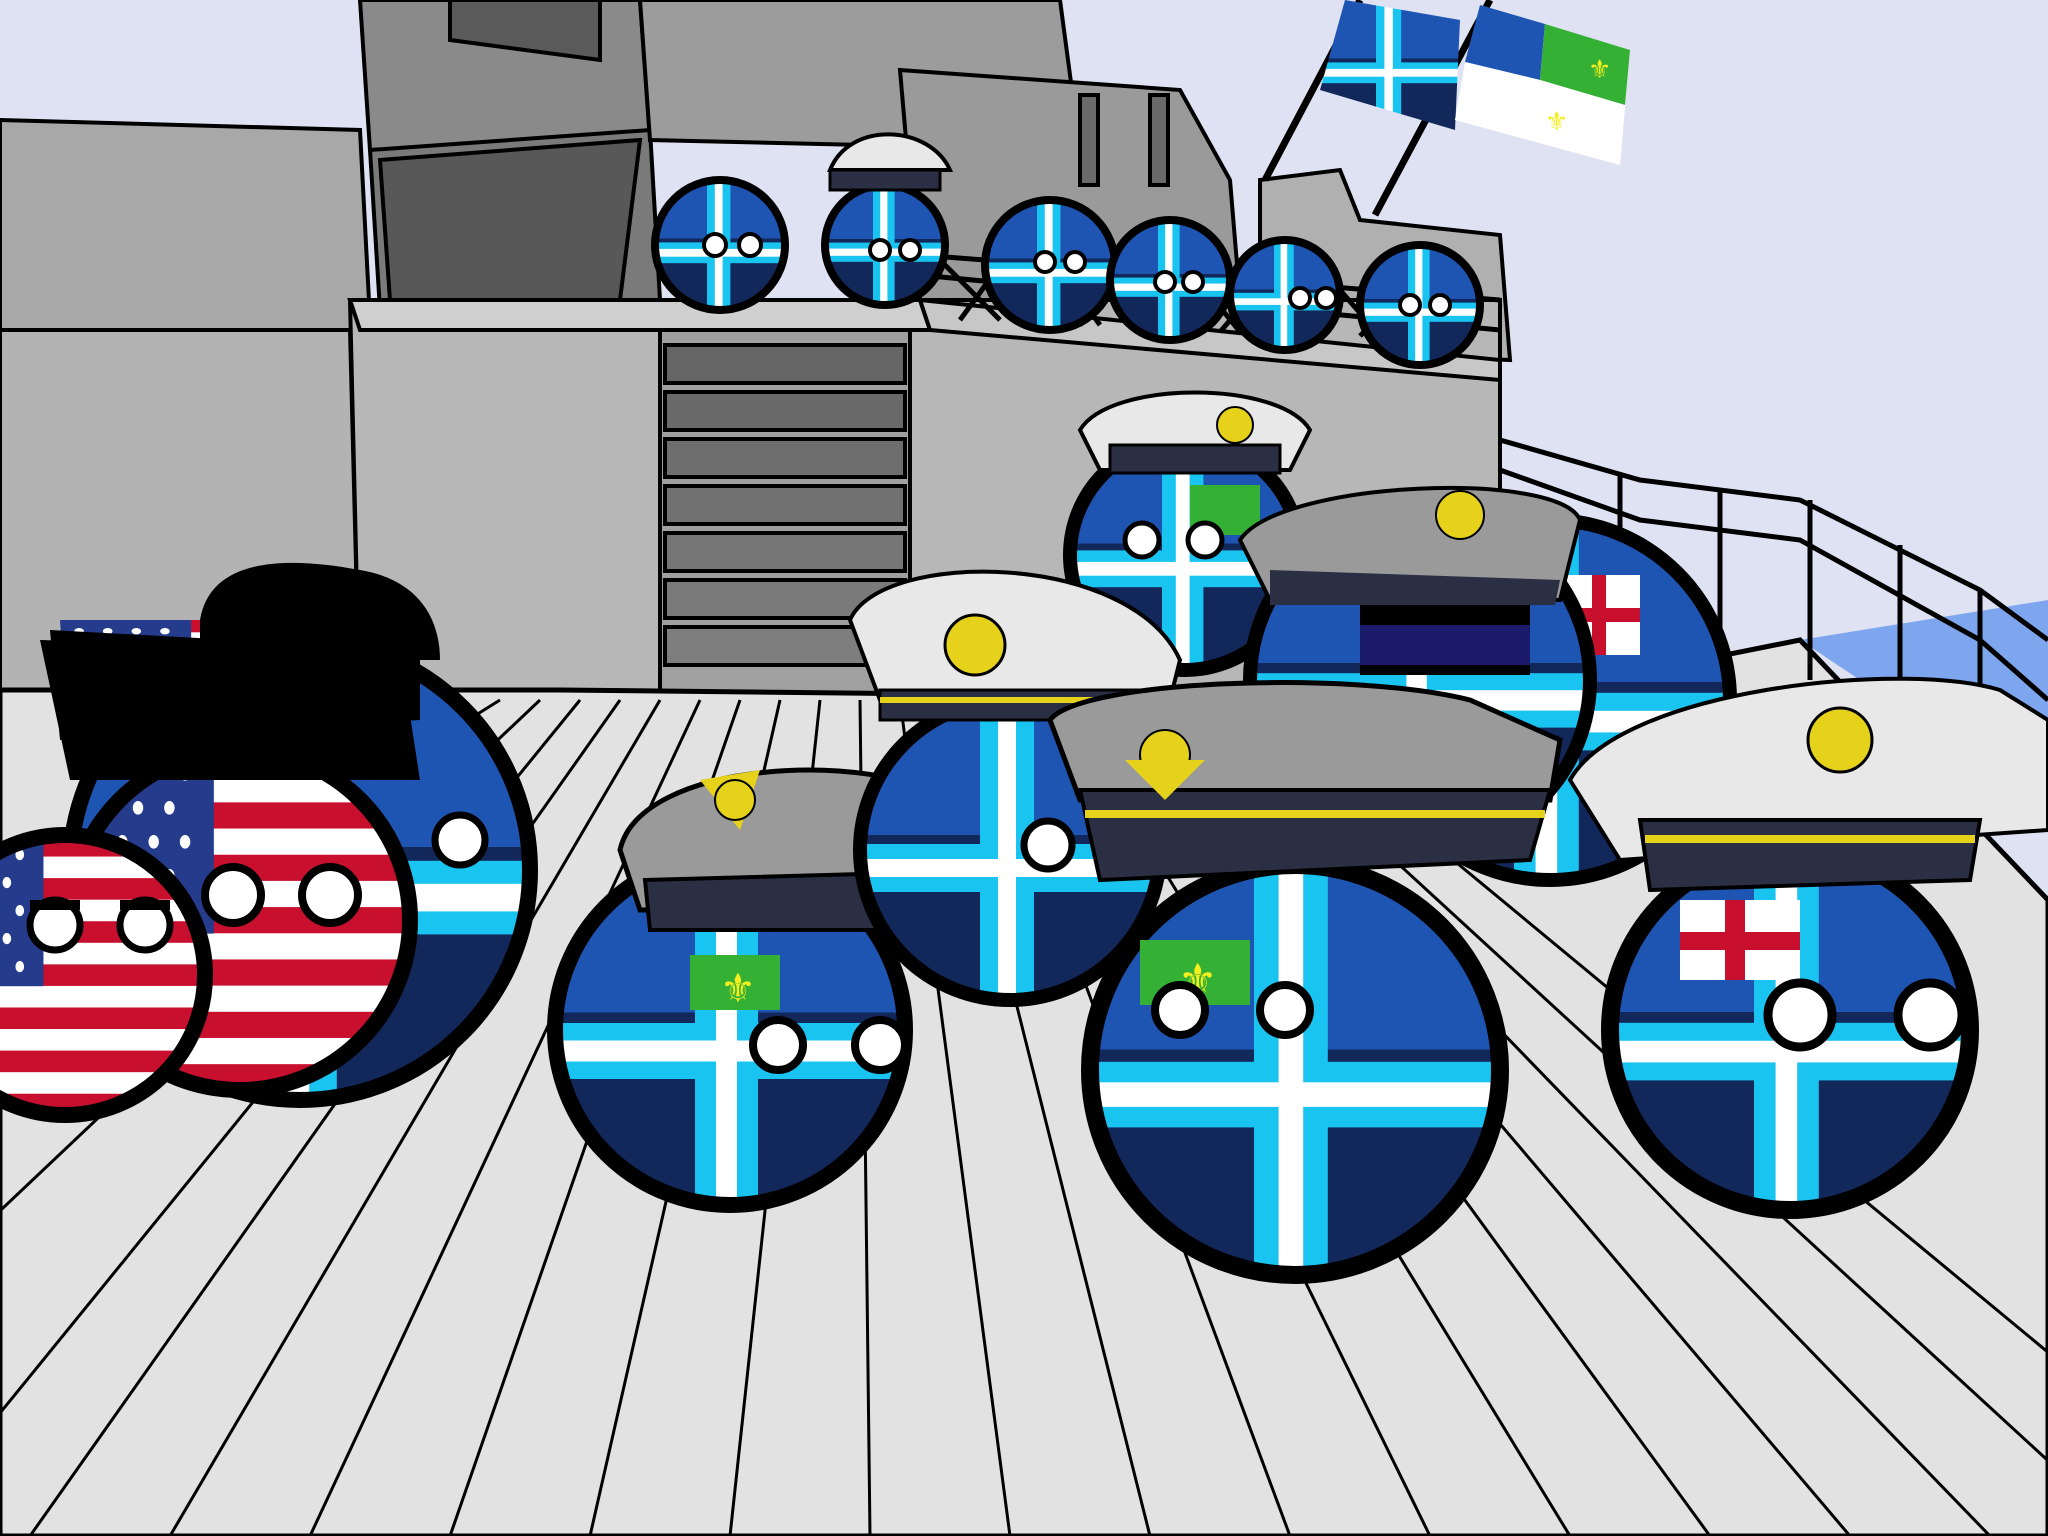 The width and height of the screenshot is (2048, 1536). I want to click on usa-ball-front, so click(106, 975).